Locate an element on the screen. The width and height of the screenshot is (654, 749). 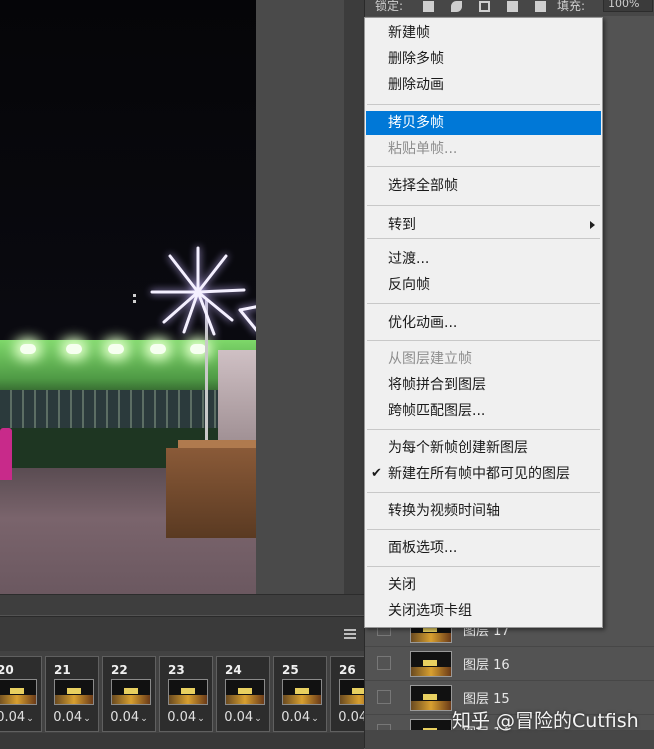
animation-frame: 24 0.04⌄ is located at coordinates (243, 694).